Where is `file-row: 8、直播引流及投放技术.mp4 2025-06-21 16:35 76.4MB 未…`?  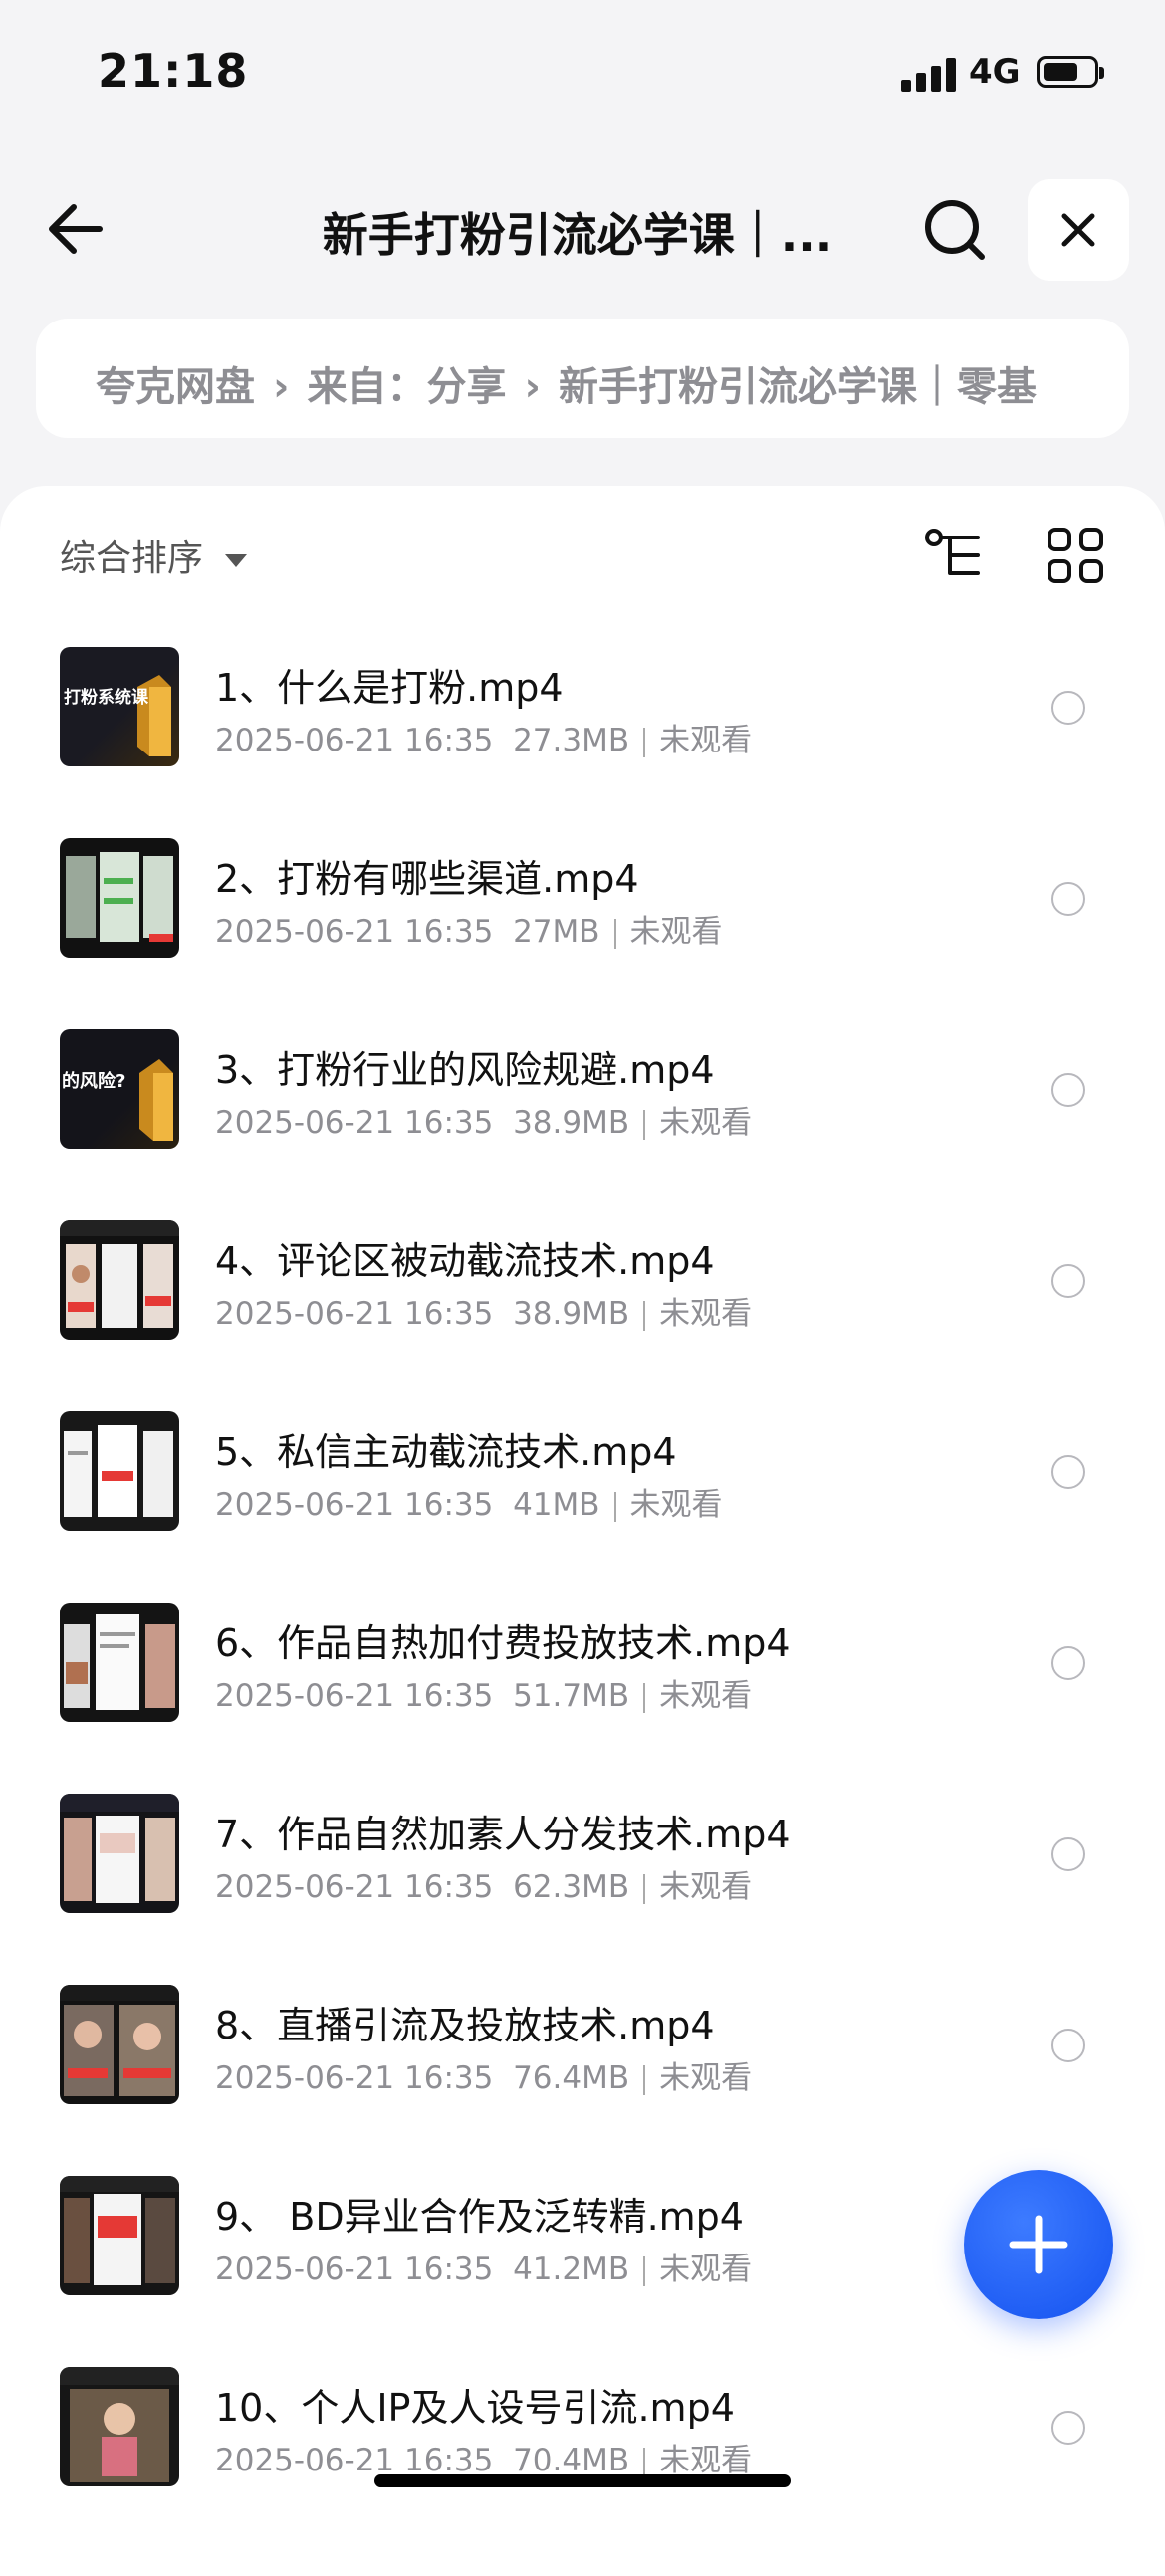 file-row: 8、直播引流及投放技术.mp4 2025-06-21 16:35 76.4MB 未… is located at coordinates (582, 2068).